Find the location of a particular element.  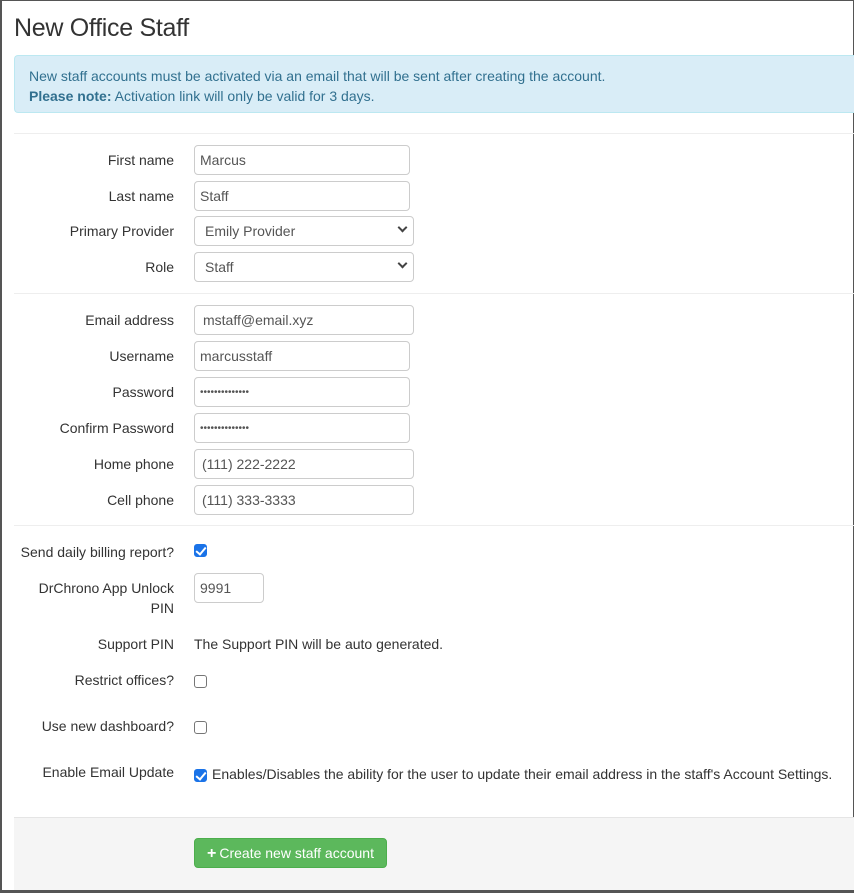

cell-phone-input is located at coordinates (304, 500).